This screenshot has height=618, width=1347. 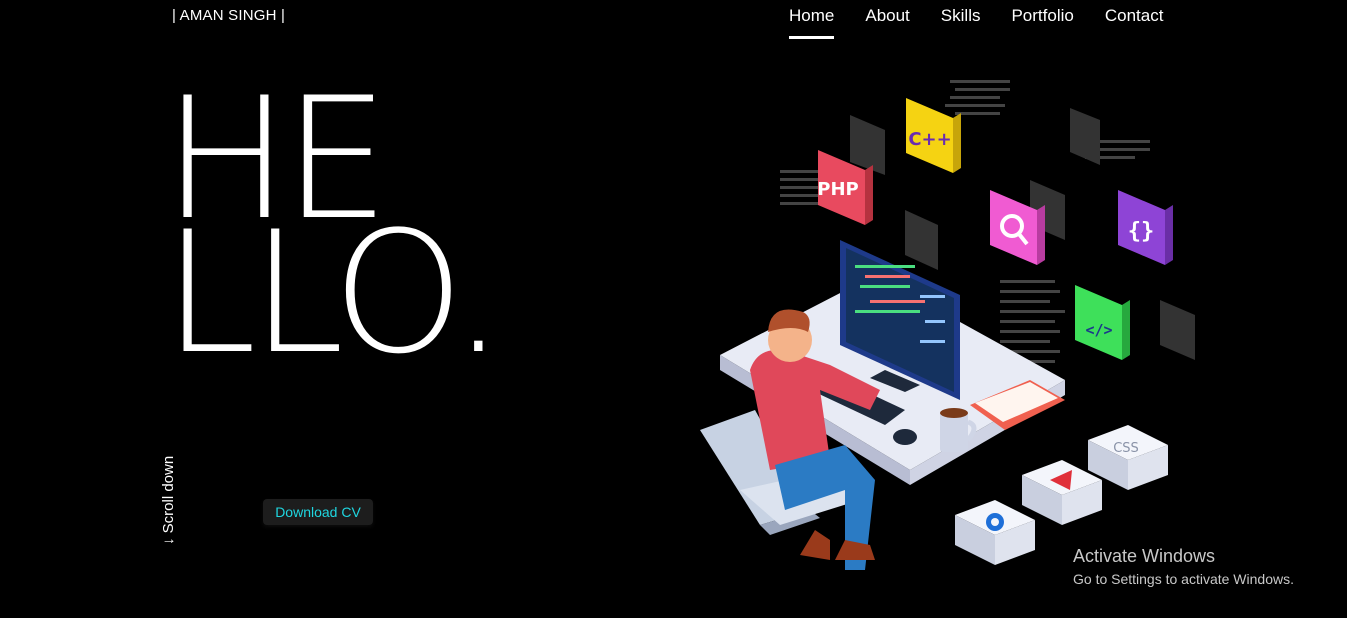 I want to click on hero-line-2: LLO., so click(x=334, y=293).